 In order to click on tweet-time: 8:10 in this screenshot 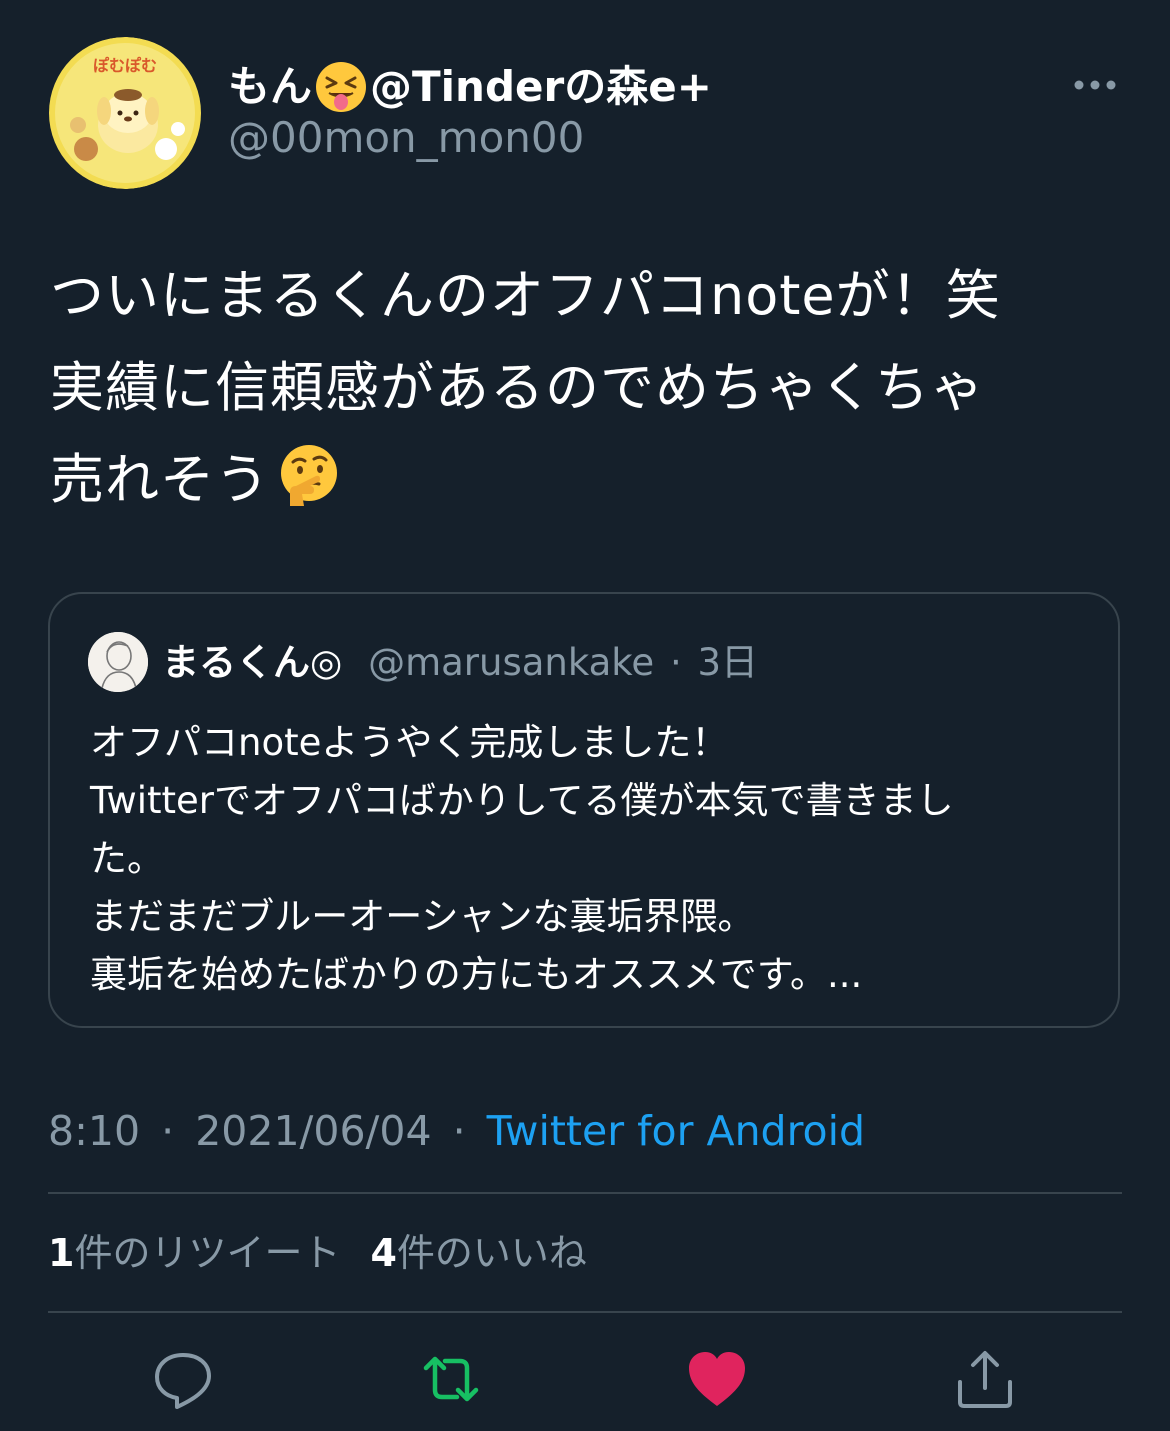, I will do `click(94, 1131)`.